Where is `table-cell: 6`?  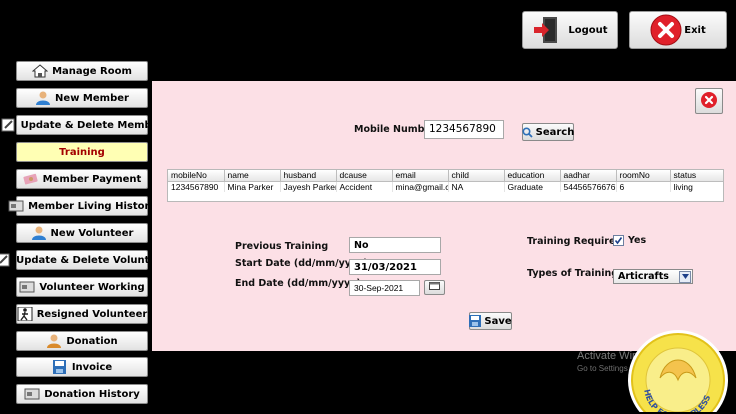
table-cell: 6 is located at coordinates (643, 186).